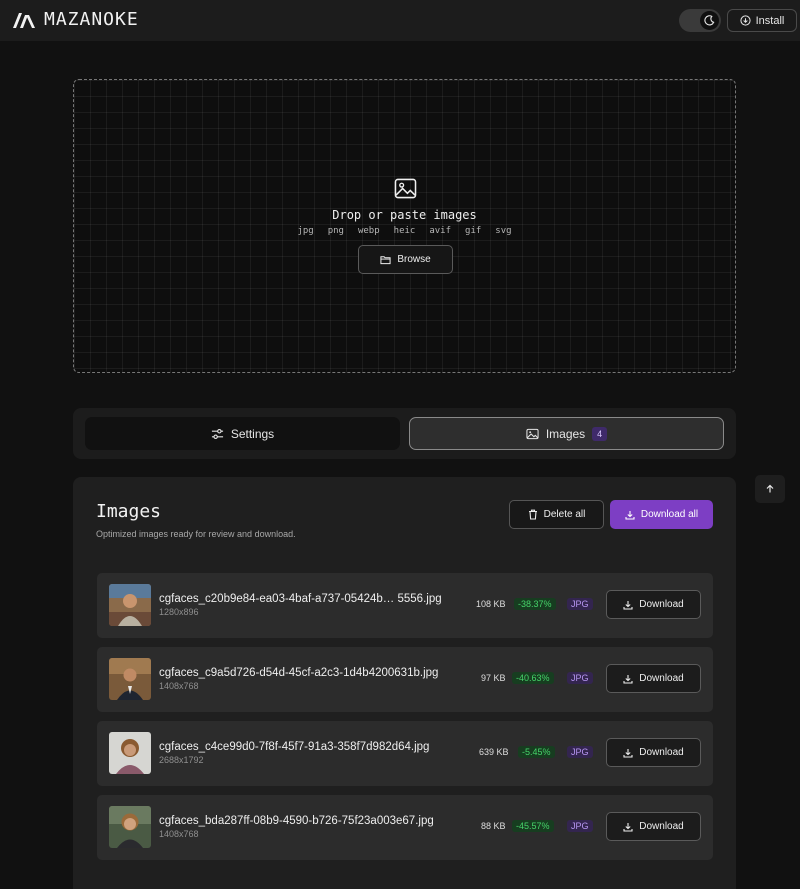 This screenshot has width=800, height=889. I want to click on arrow-up-icon, so click(770, 489).